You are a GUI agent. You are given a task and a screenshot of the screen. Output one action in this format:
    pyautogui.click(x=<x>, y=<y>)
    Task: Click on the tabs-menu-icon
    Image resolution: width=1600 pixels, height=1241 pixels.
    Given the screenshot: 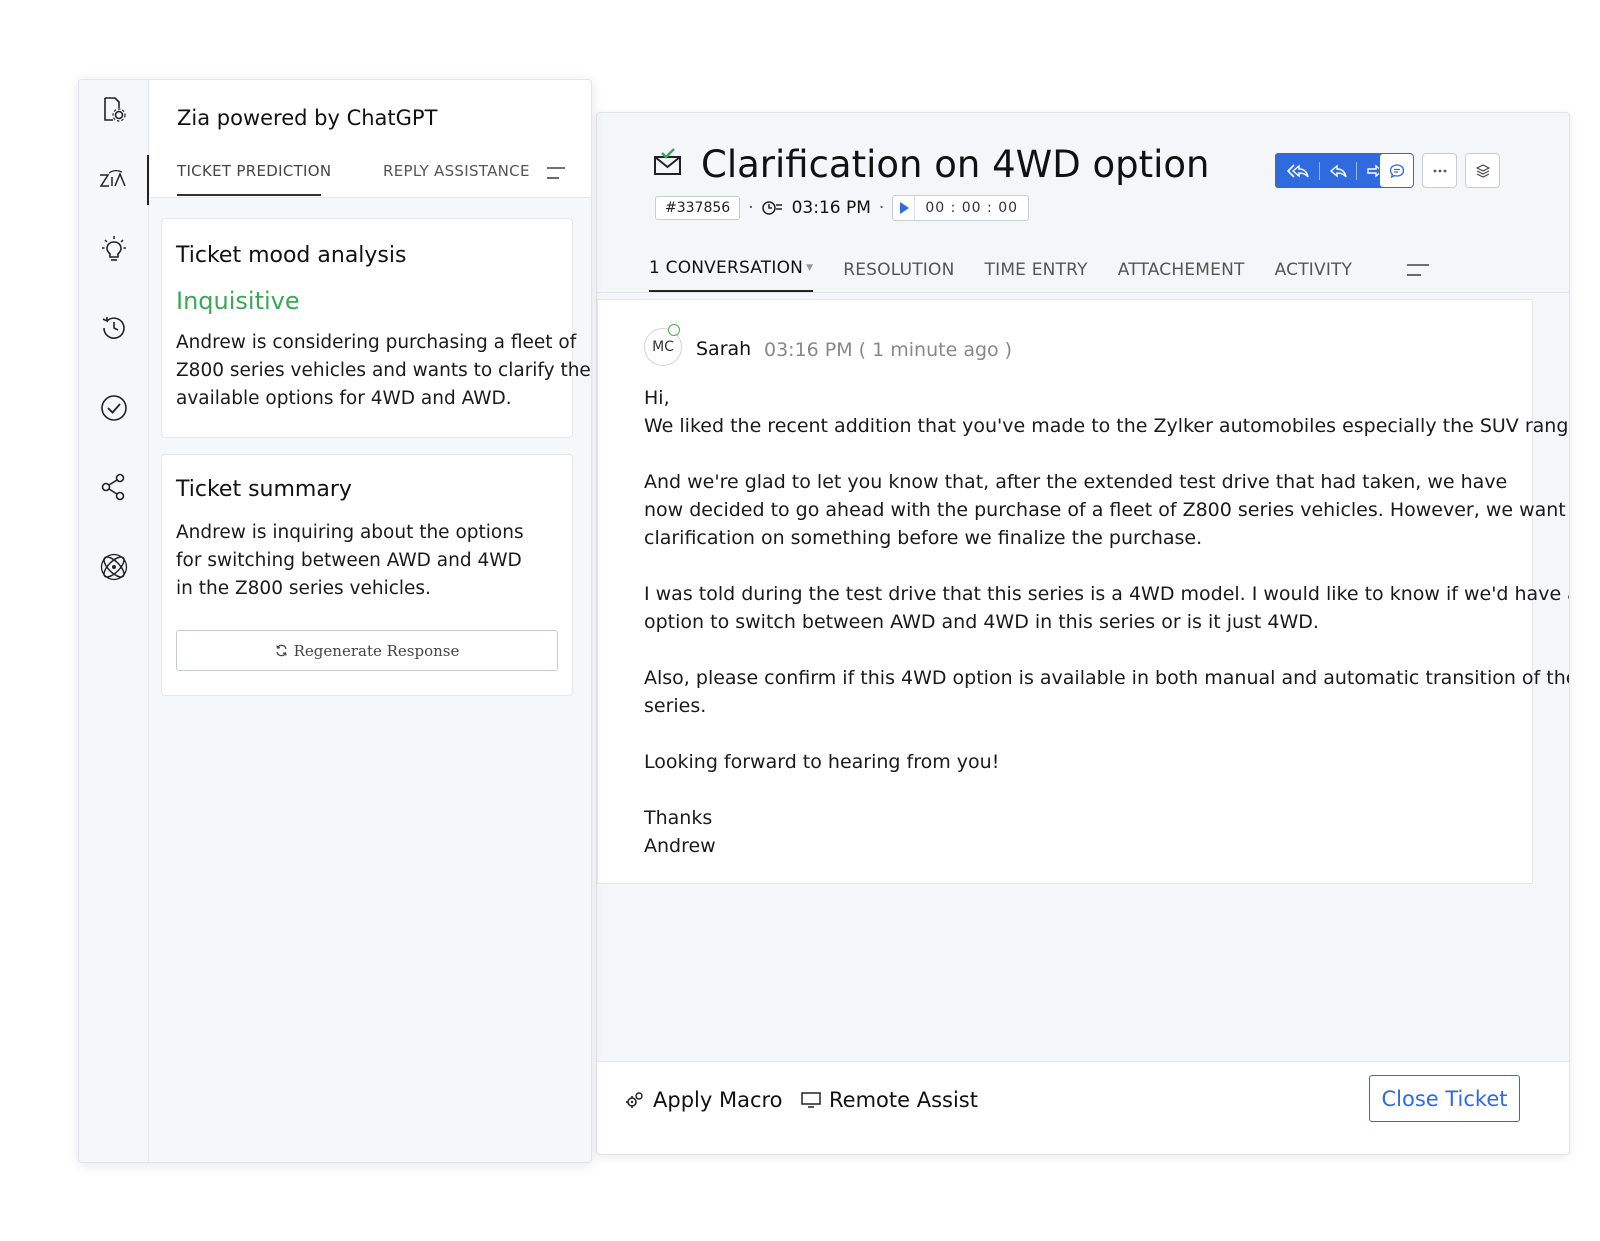 What is the action you would take?
    pyautogui.click(x=1418, y=270)
    